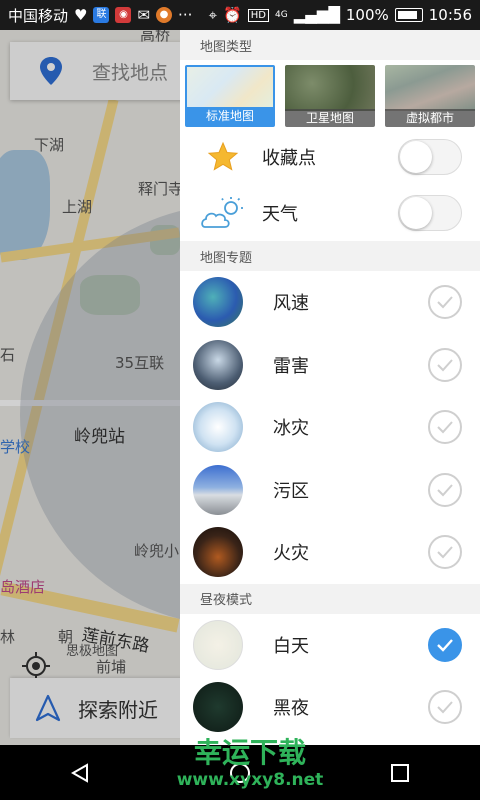 The width and height of the screenshot is (480, 800). What do you see at coordinates (218, 364) in the screenshot?
I see `lightning-thumbnail` at bounding box center [218, 364].